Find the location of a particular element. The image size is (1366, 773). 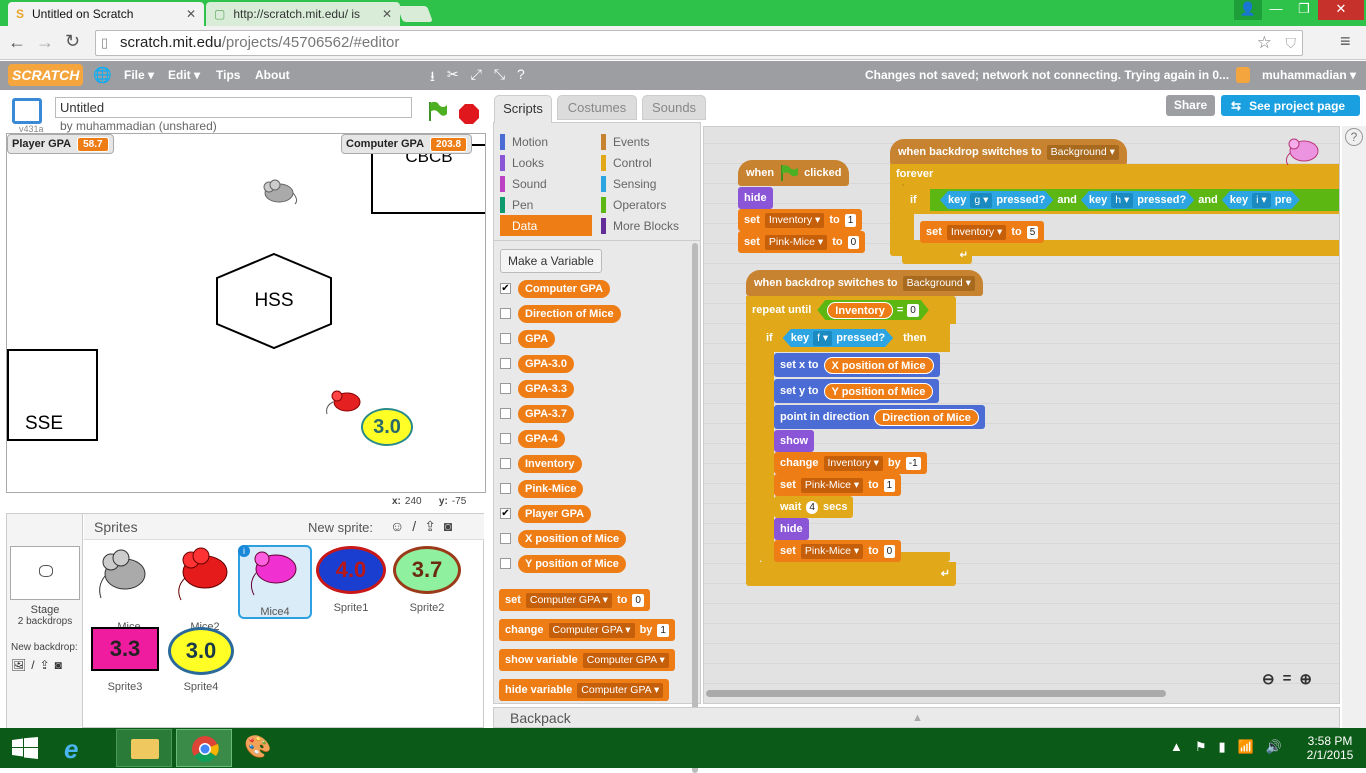

sprite-thumb-sprite1: 4.0 Sprite1 is located at coordinates (351, 580).